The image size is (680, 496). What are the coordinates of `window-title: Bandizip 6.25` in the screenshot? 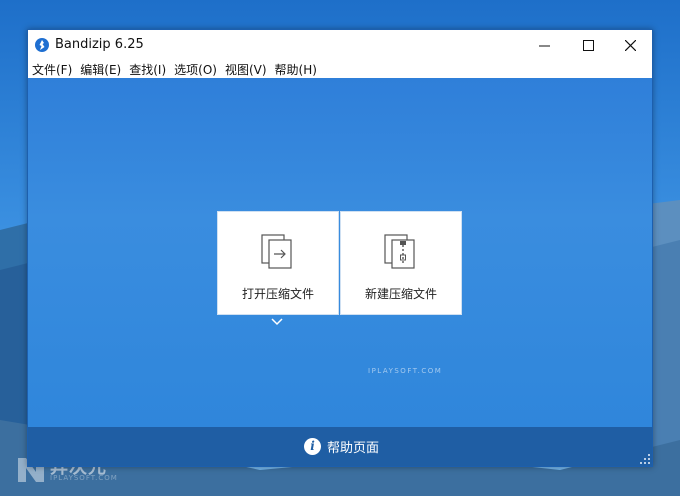 It's located at (99, 44).